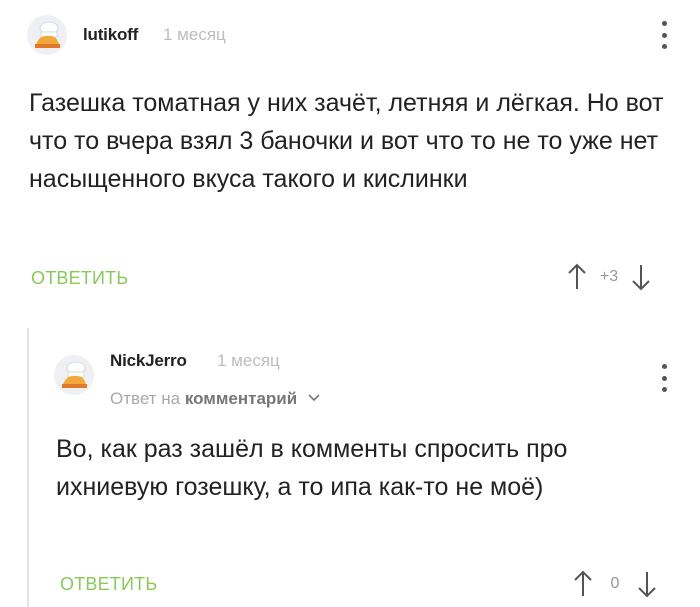  I want to click on comment-score: 0, so click(615, 583).